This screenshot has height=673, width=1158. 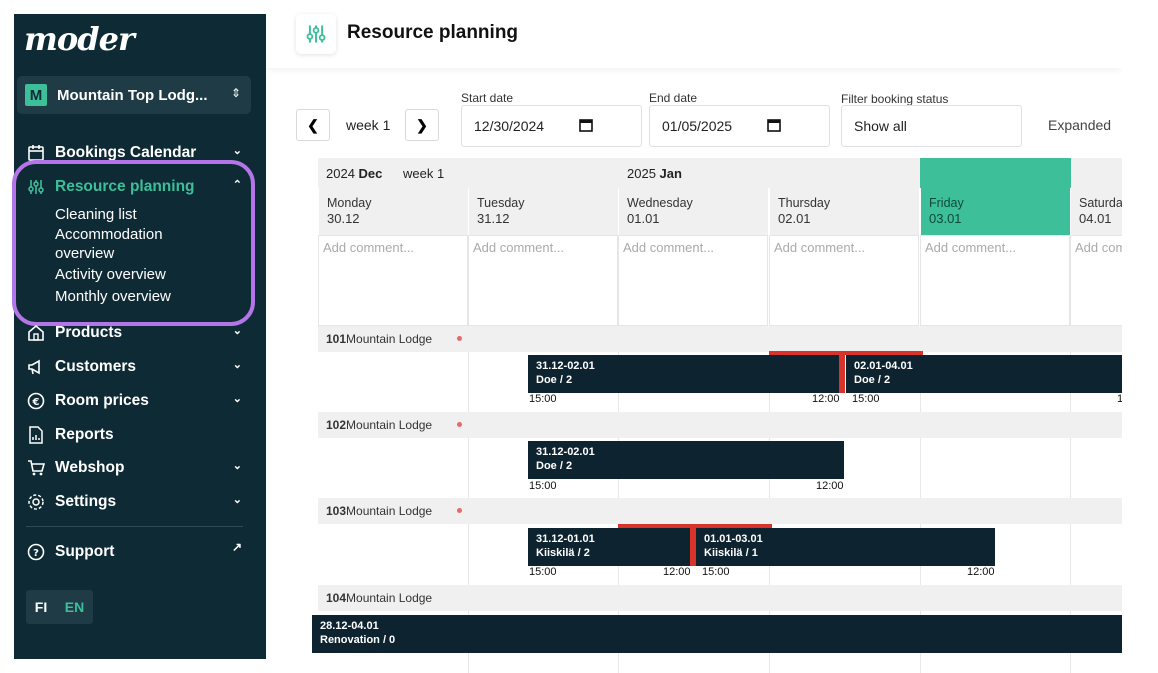 I want to click on month-label-dec: 2024 Dec, so click(x=354, y=173).